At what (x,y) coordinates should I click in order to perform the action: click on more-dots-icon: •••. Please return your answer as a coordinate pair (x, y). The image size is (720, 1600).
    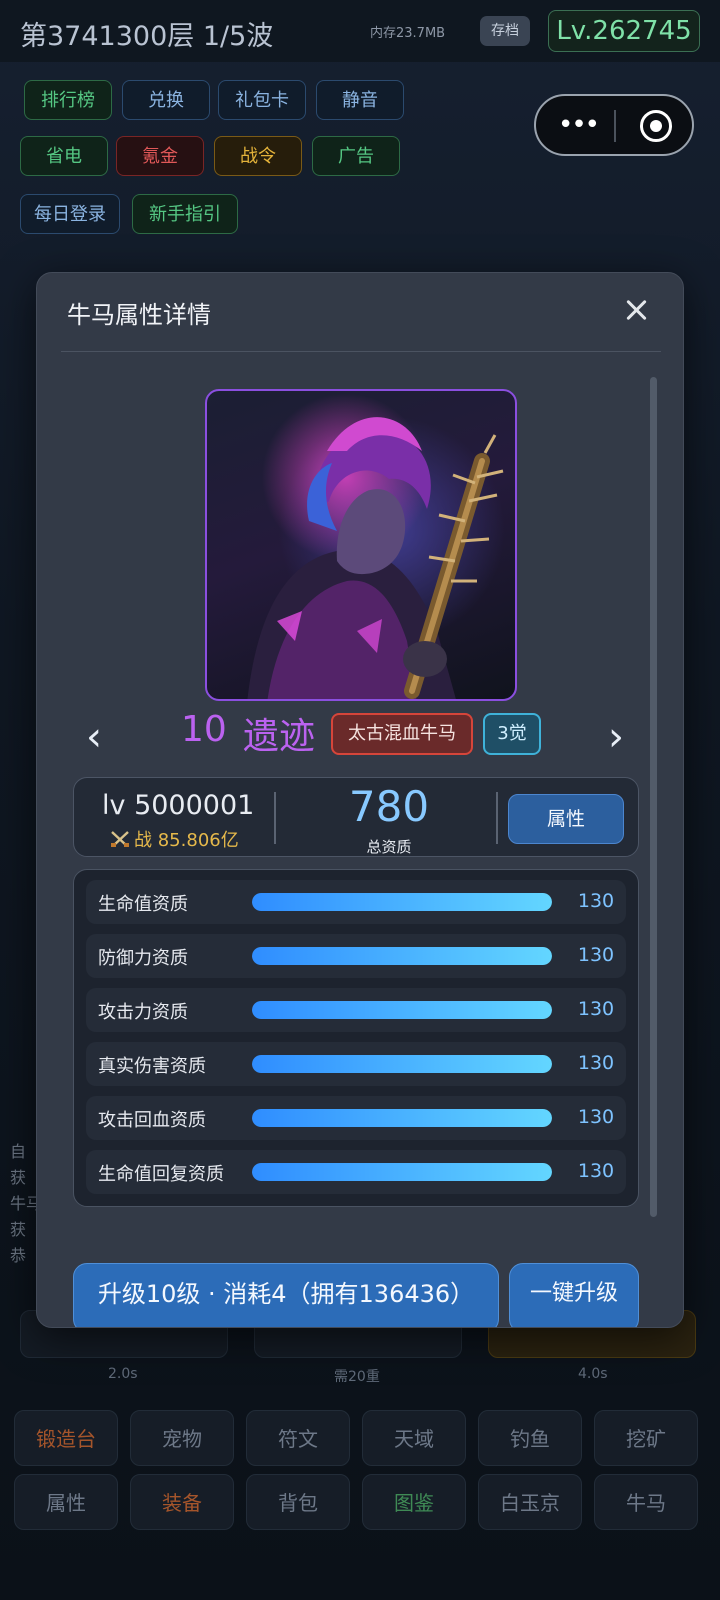
    Looking at the image, I should click on (579, 125).